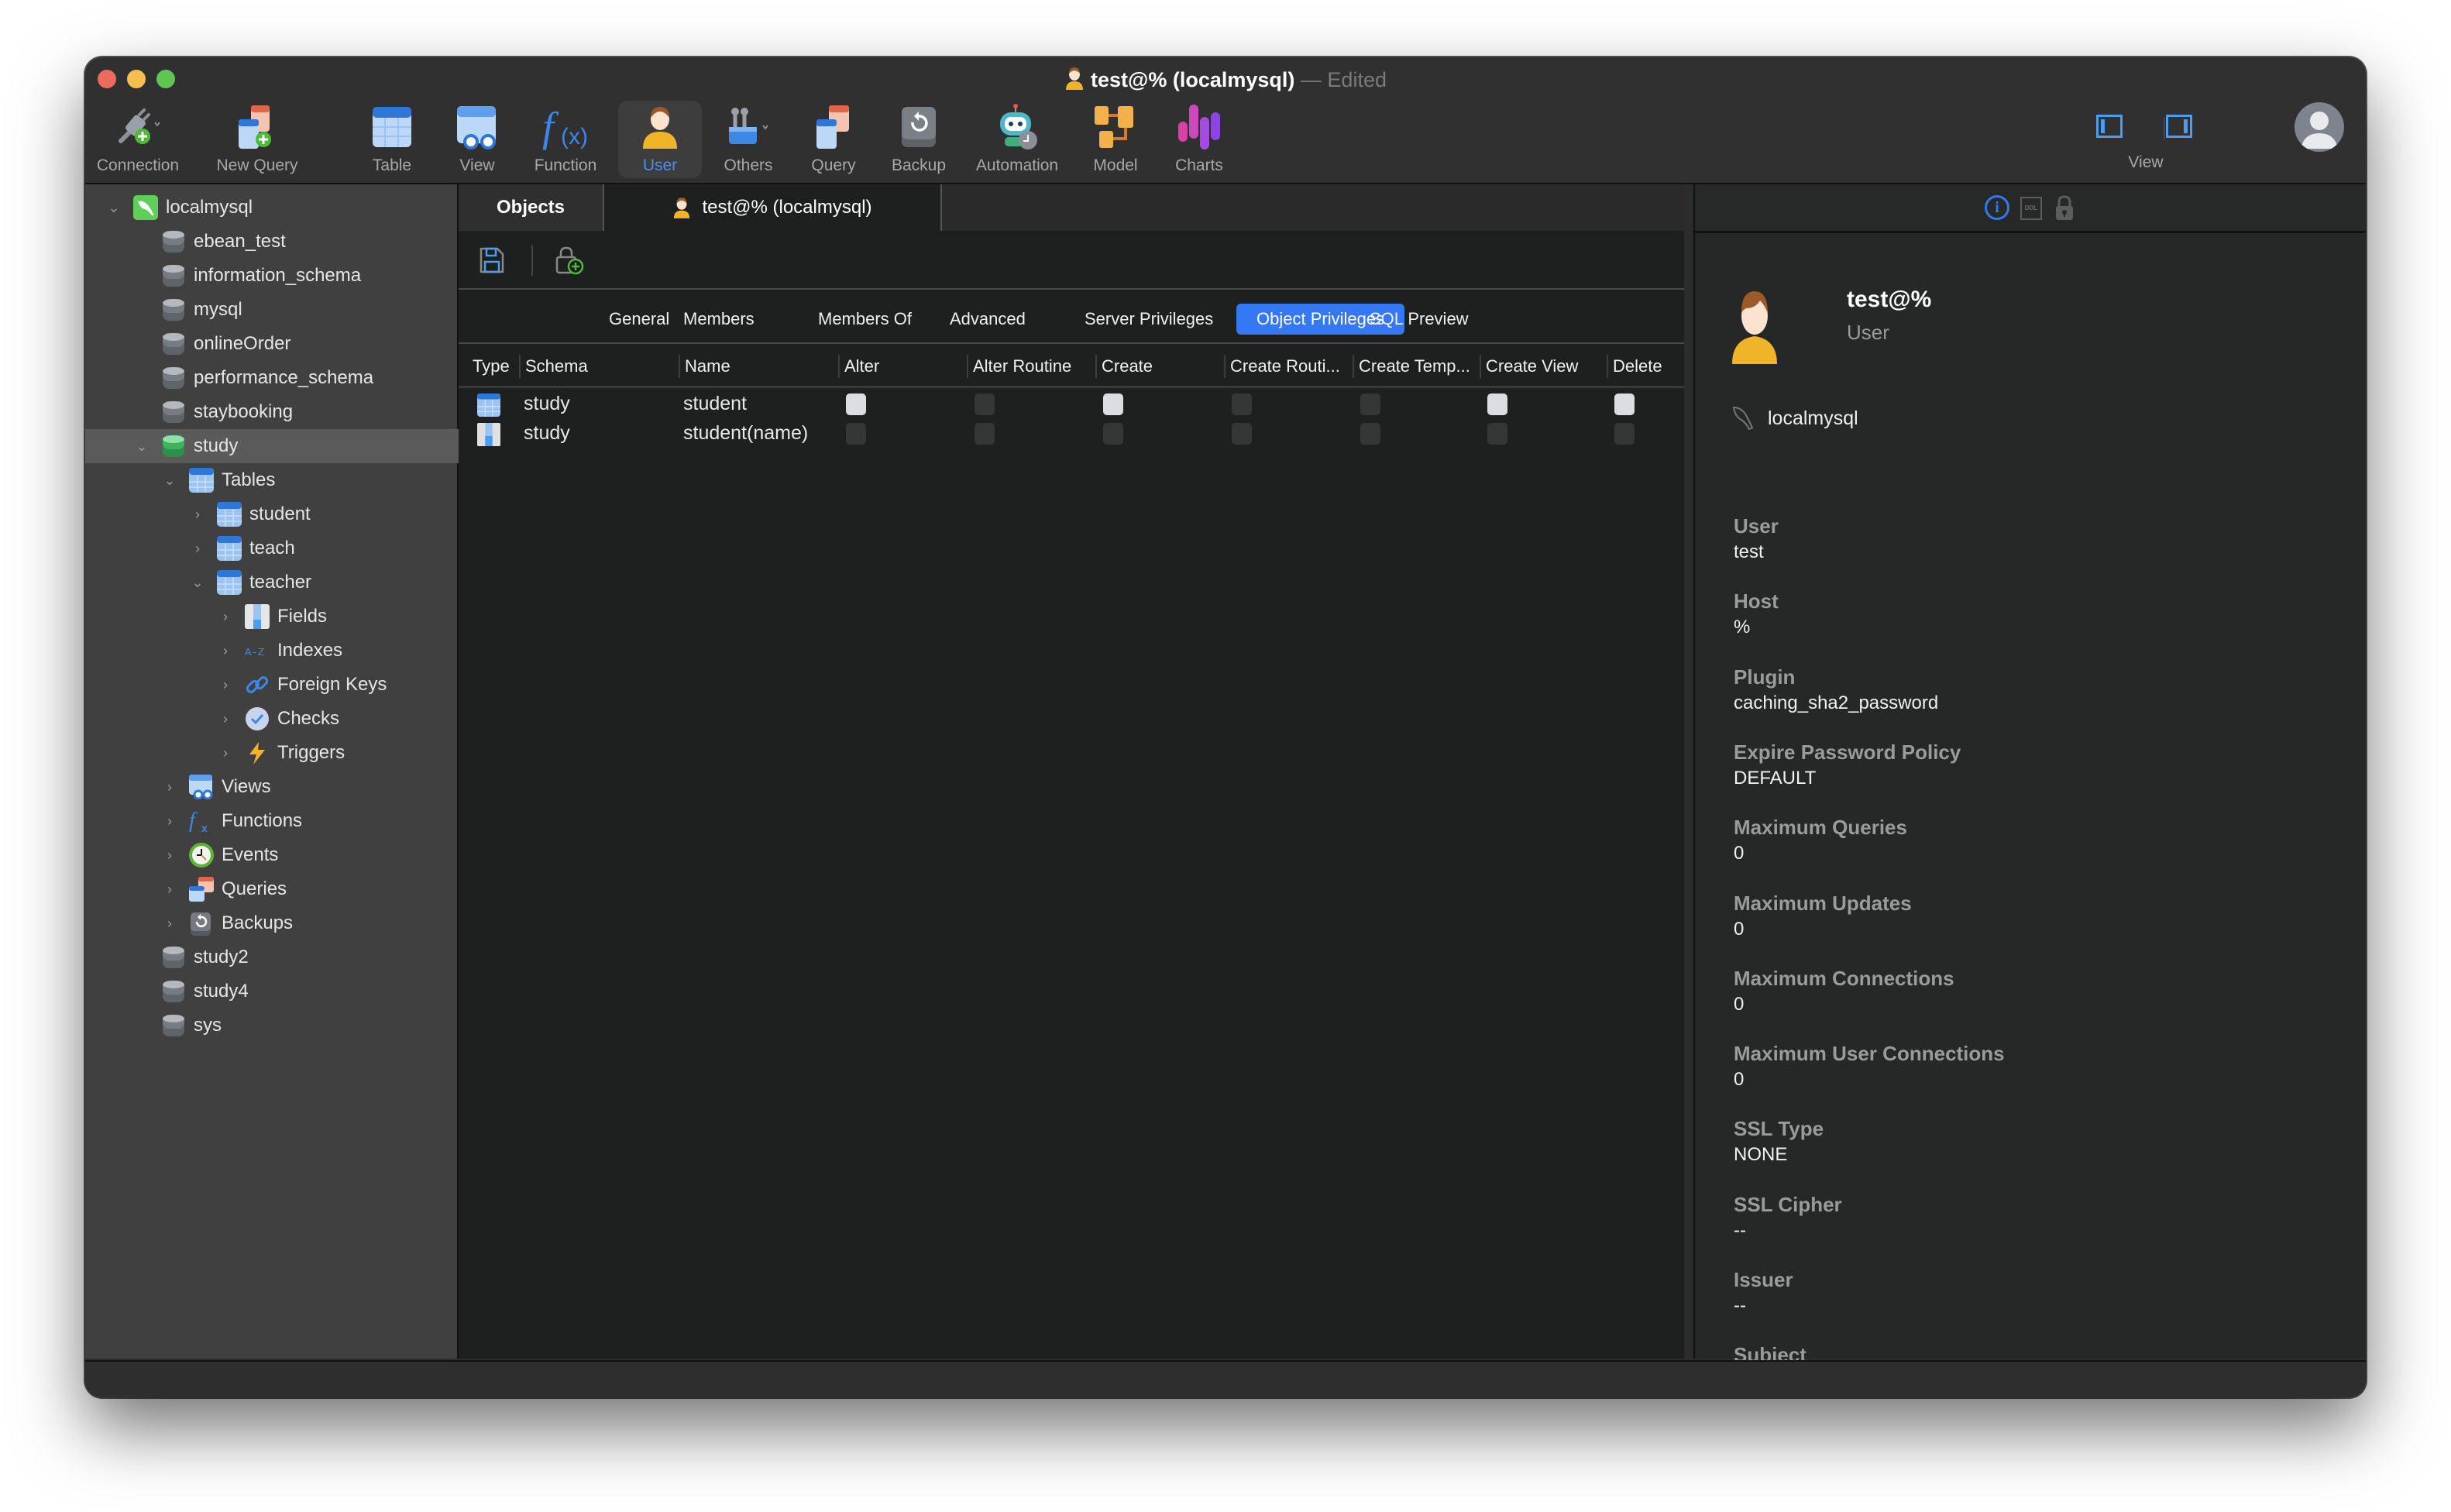 The width and height of the screenshot is (2451, 1512). I want to click on toolbar-automation-button: Automation, so click(1017, 139).